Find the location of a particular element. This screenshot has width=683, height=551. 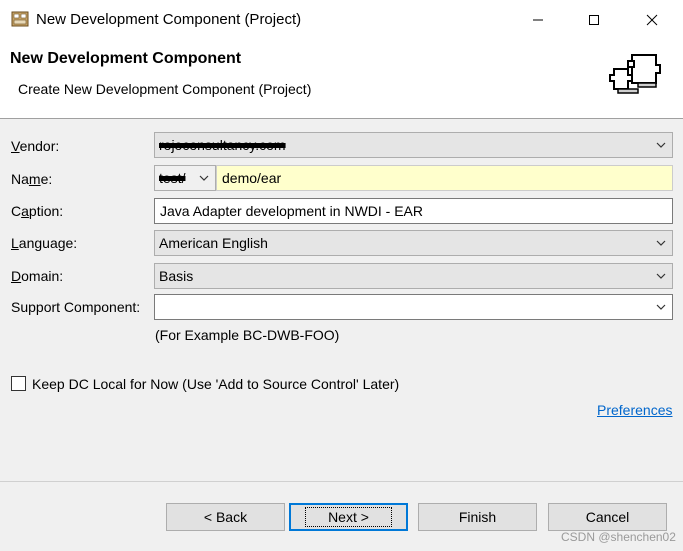

support-component-select is located at coordinates (413, 307).